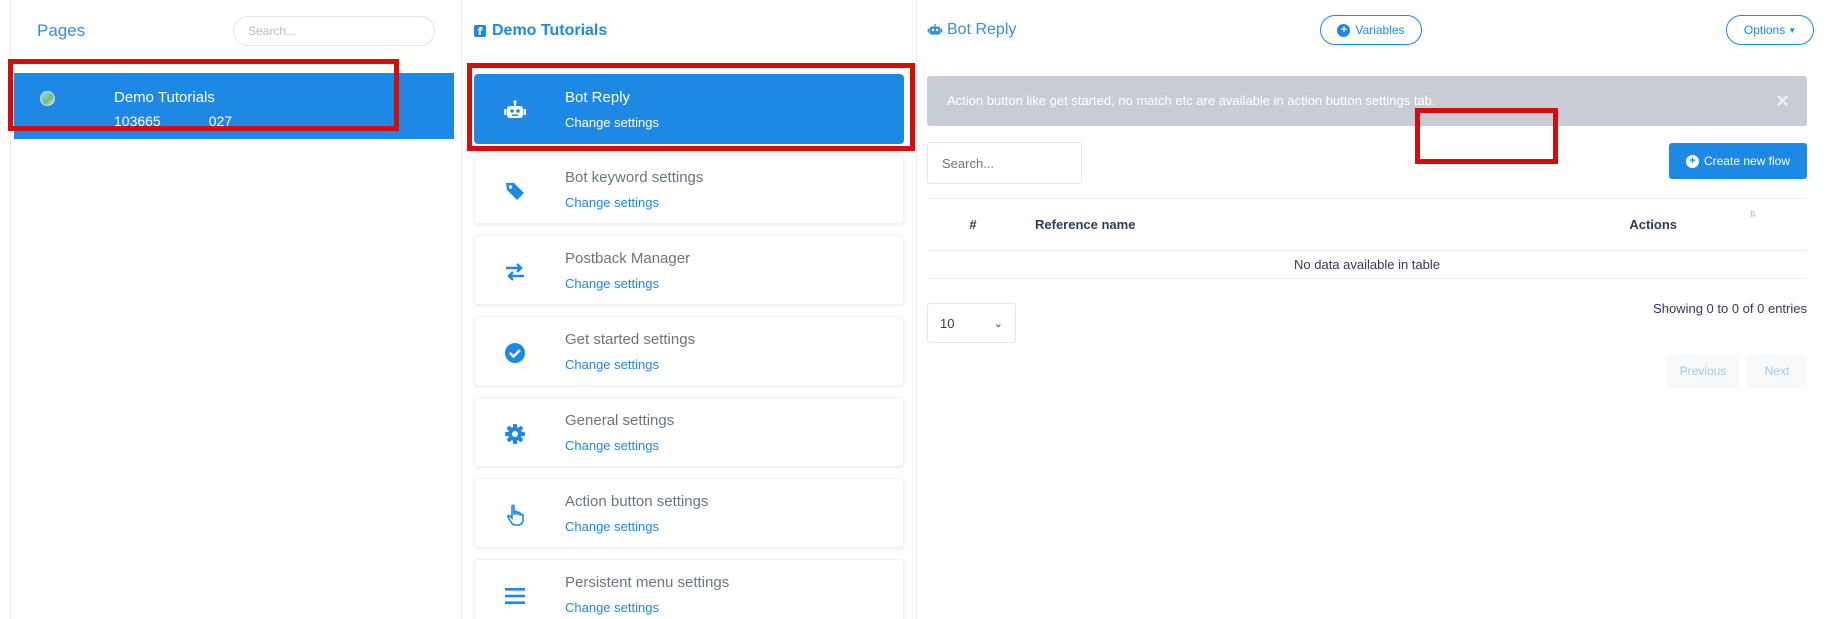 The image size is (1829, 619). I want to click on close-icon: ×, so click(1782, 101).